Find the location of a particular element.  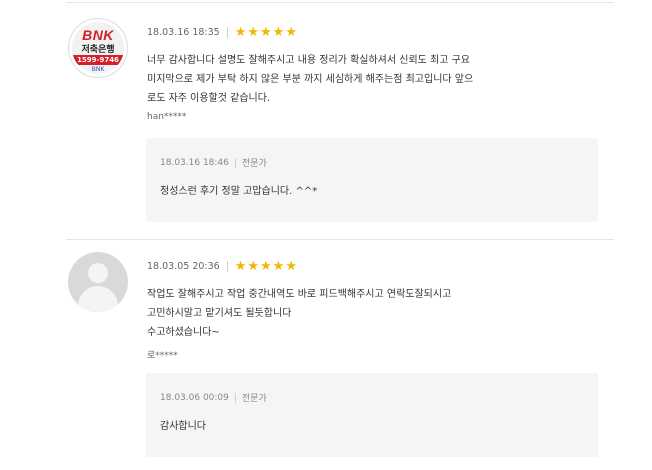

bnk-phone: 1599-9746 is located at coordinates (98, 60).